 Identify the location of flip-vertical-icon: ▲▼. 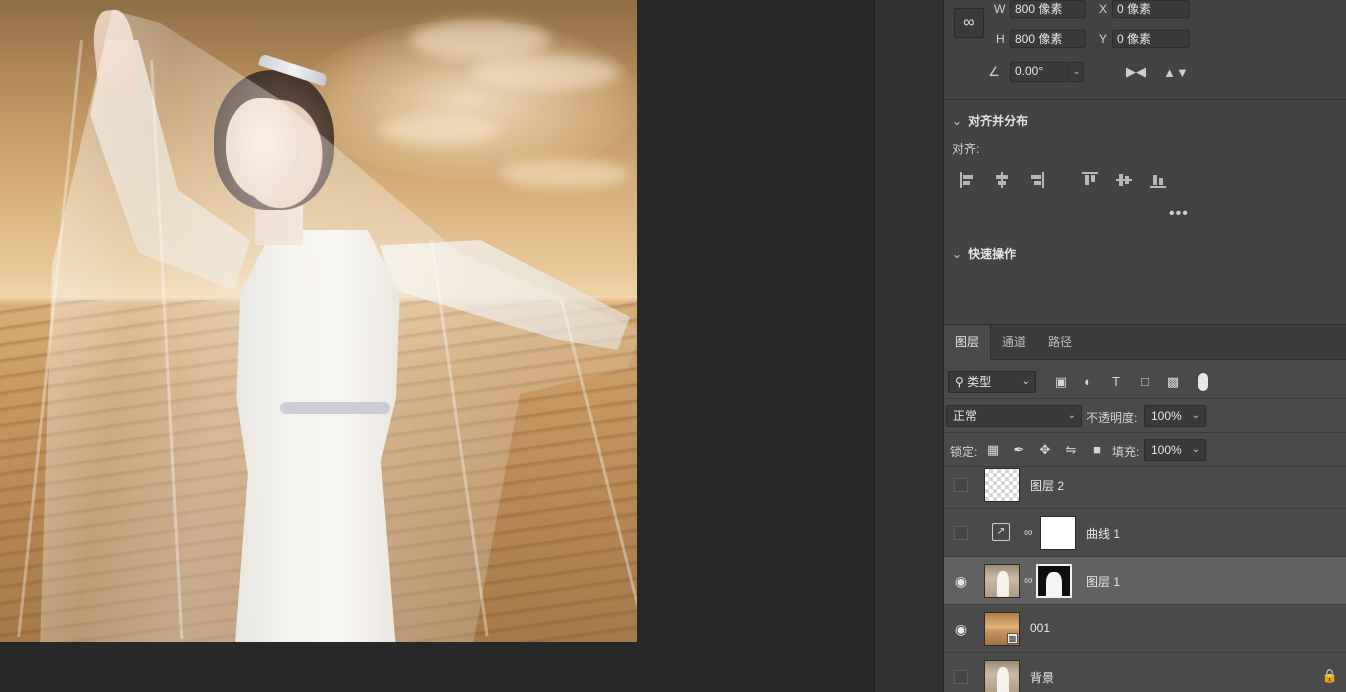
(1176, 72).